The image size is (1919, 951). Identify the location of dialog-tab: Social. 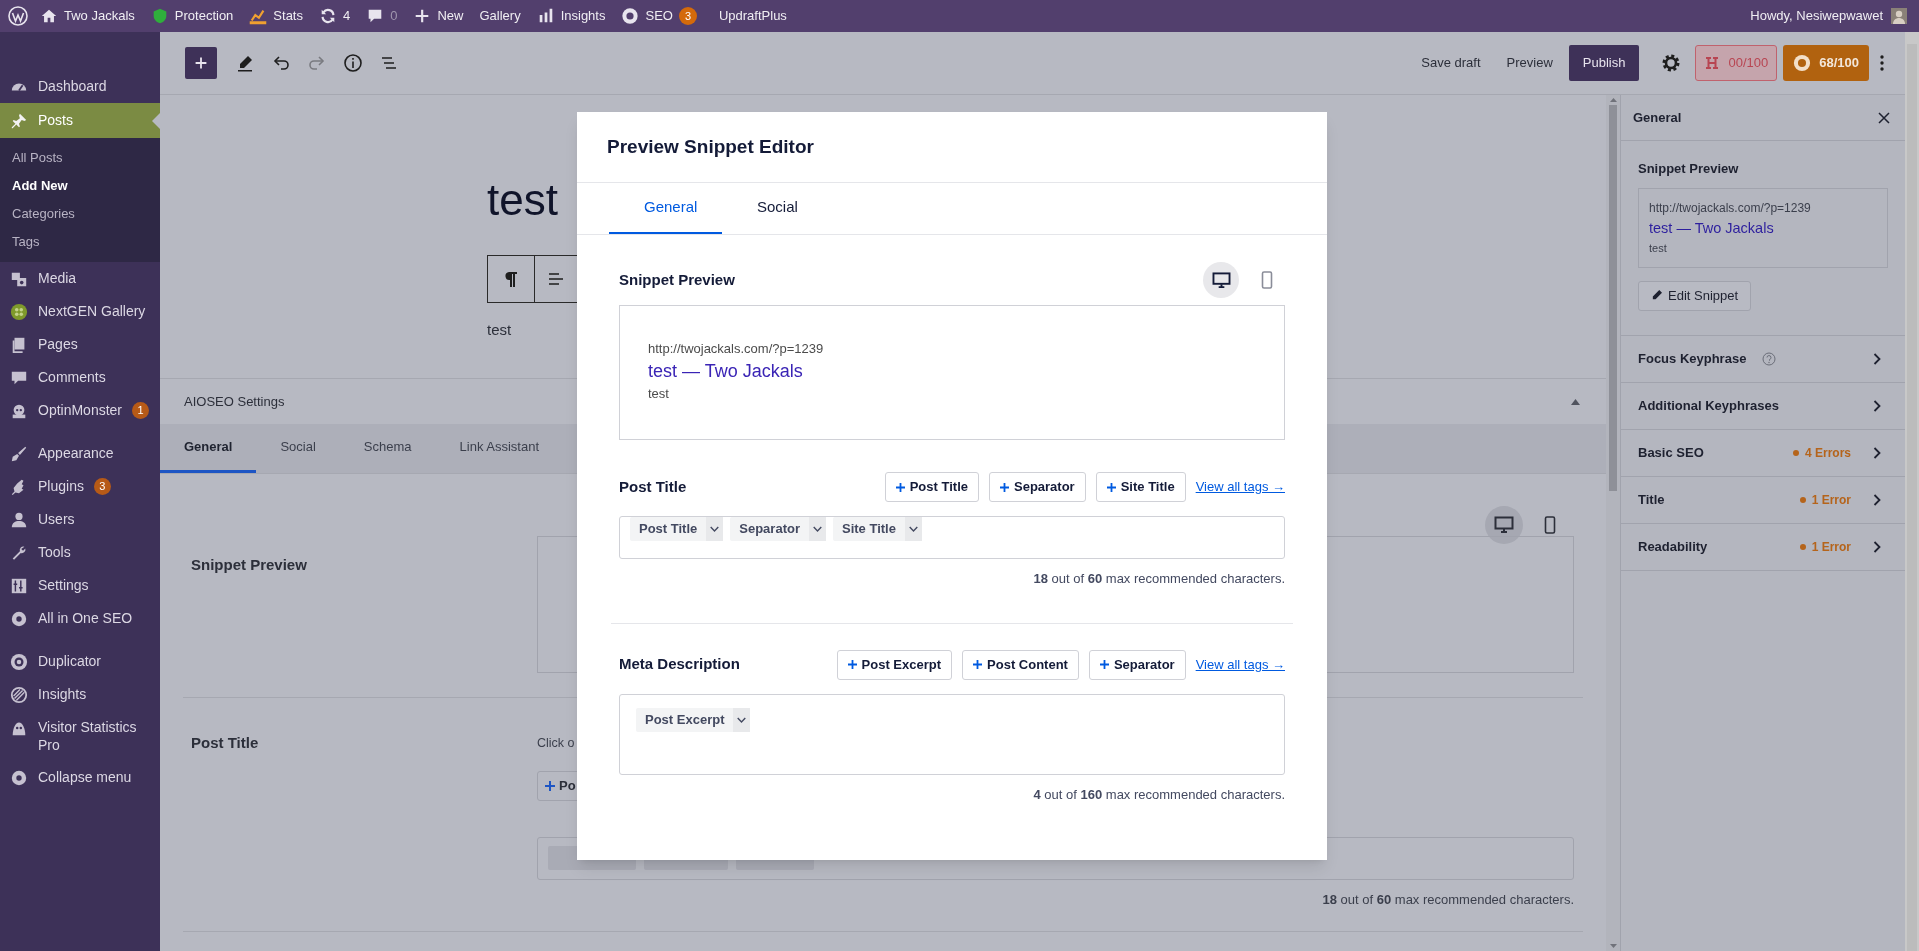
(777, 208).